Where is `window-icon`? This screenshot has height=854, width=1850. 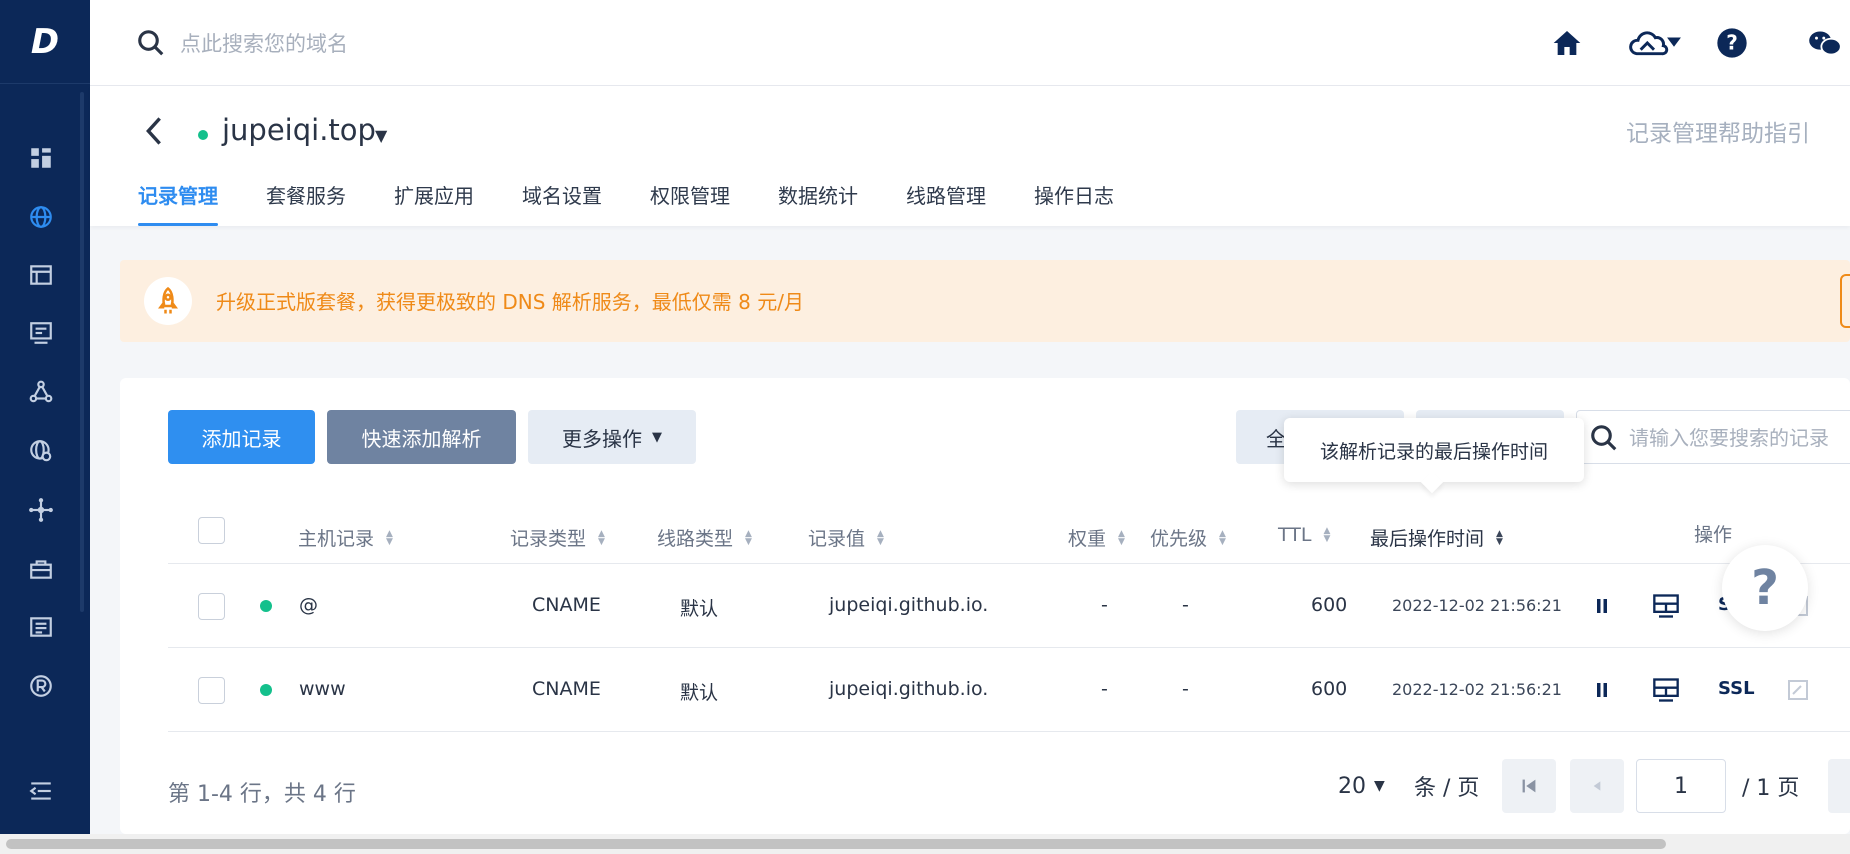
window-icon is located at coordinates (41, 275).